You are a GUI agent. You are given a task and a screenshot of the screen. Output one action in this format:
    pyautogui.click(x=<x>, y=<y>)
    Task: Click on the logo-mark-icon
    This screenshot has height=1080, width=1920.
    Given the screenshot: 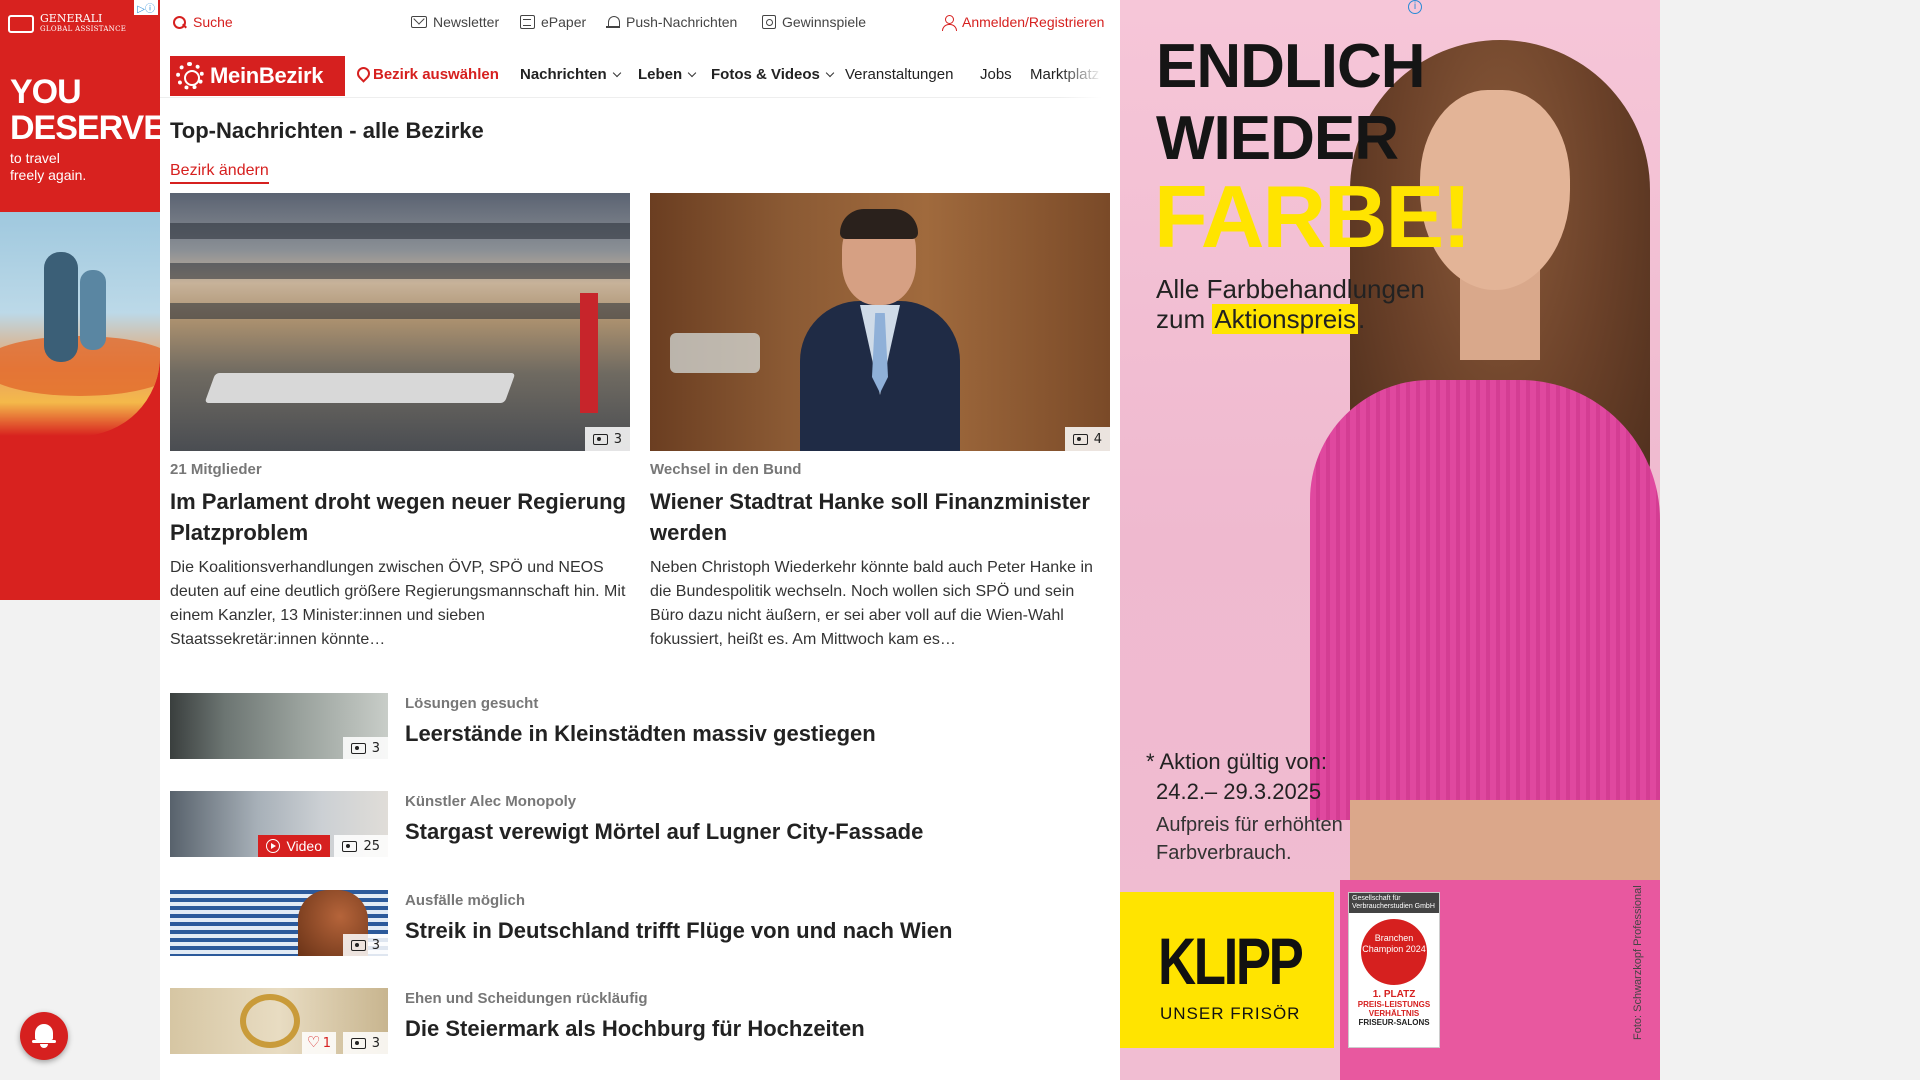 What is the action you would take?
    pyautogui.click(x=190, y=76)
    